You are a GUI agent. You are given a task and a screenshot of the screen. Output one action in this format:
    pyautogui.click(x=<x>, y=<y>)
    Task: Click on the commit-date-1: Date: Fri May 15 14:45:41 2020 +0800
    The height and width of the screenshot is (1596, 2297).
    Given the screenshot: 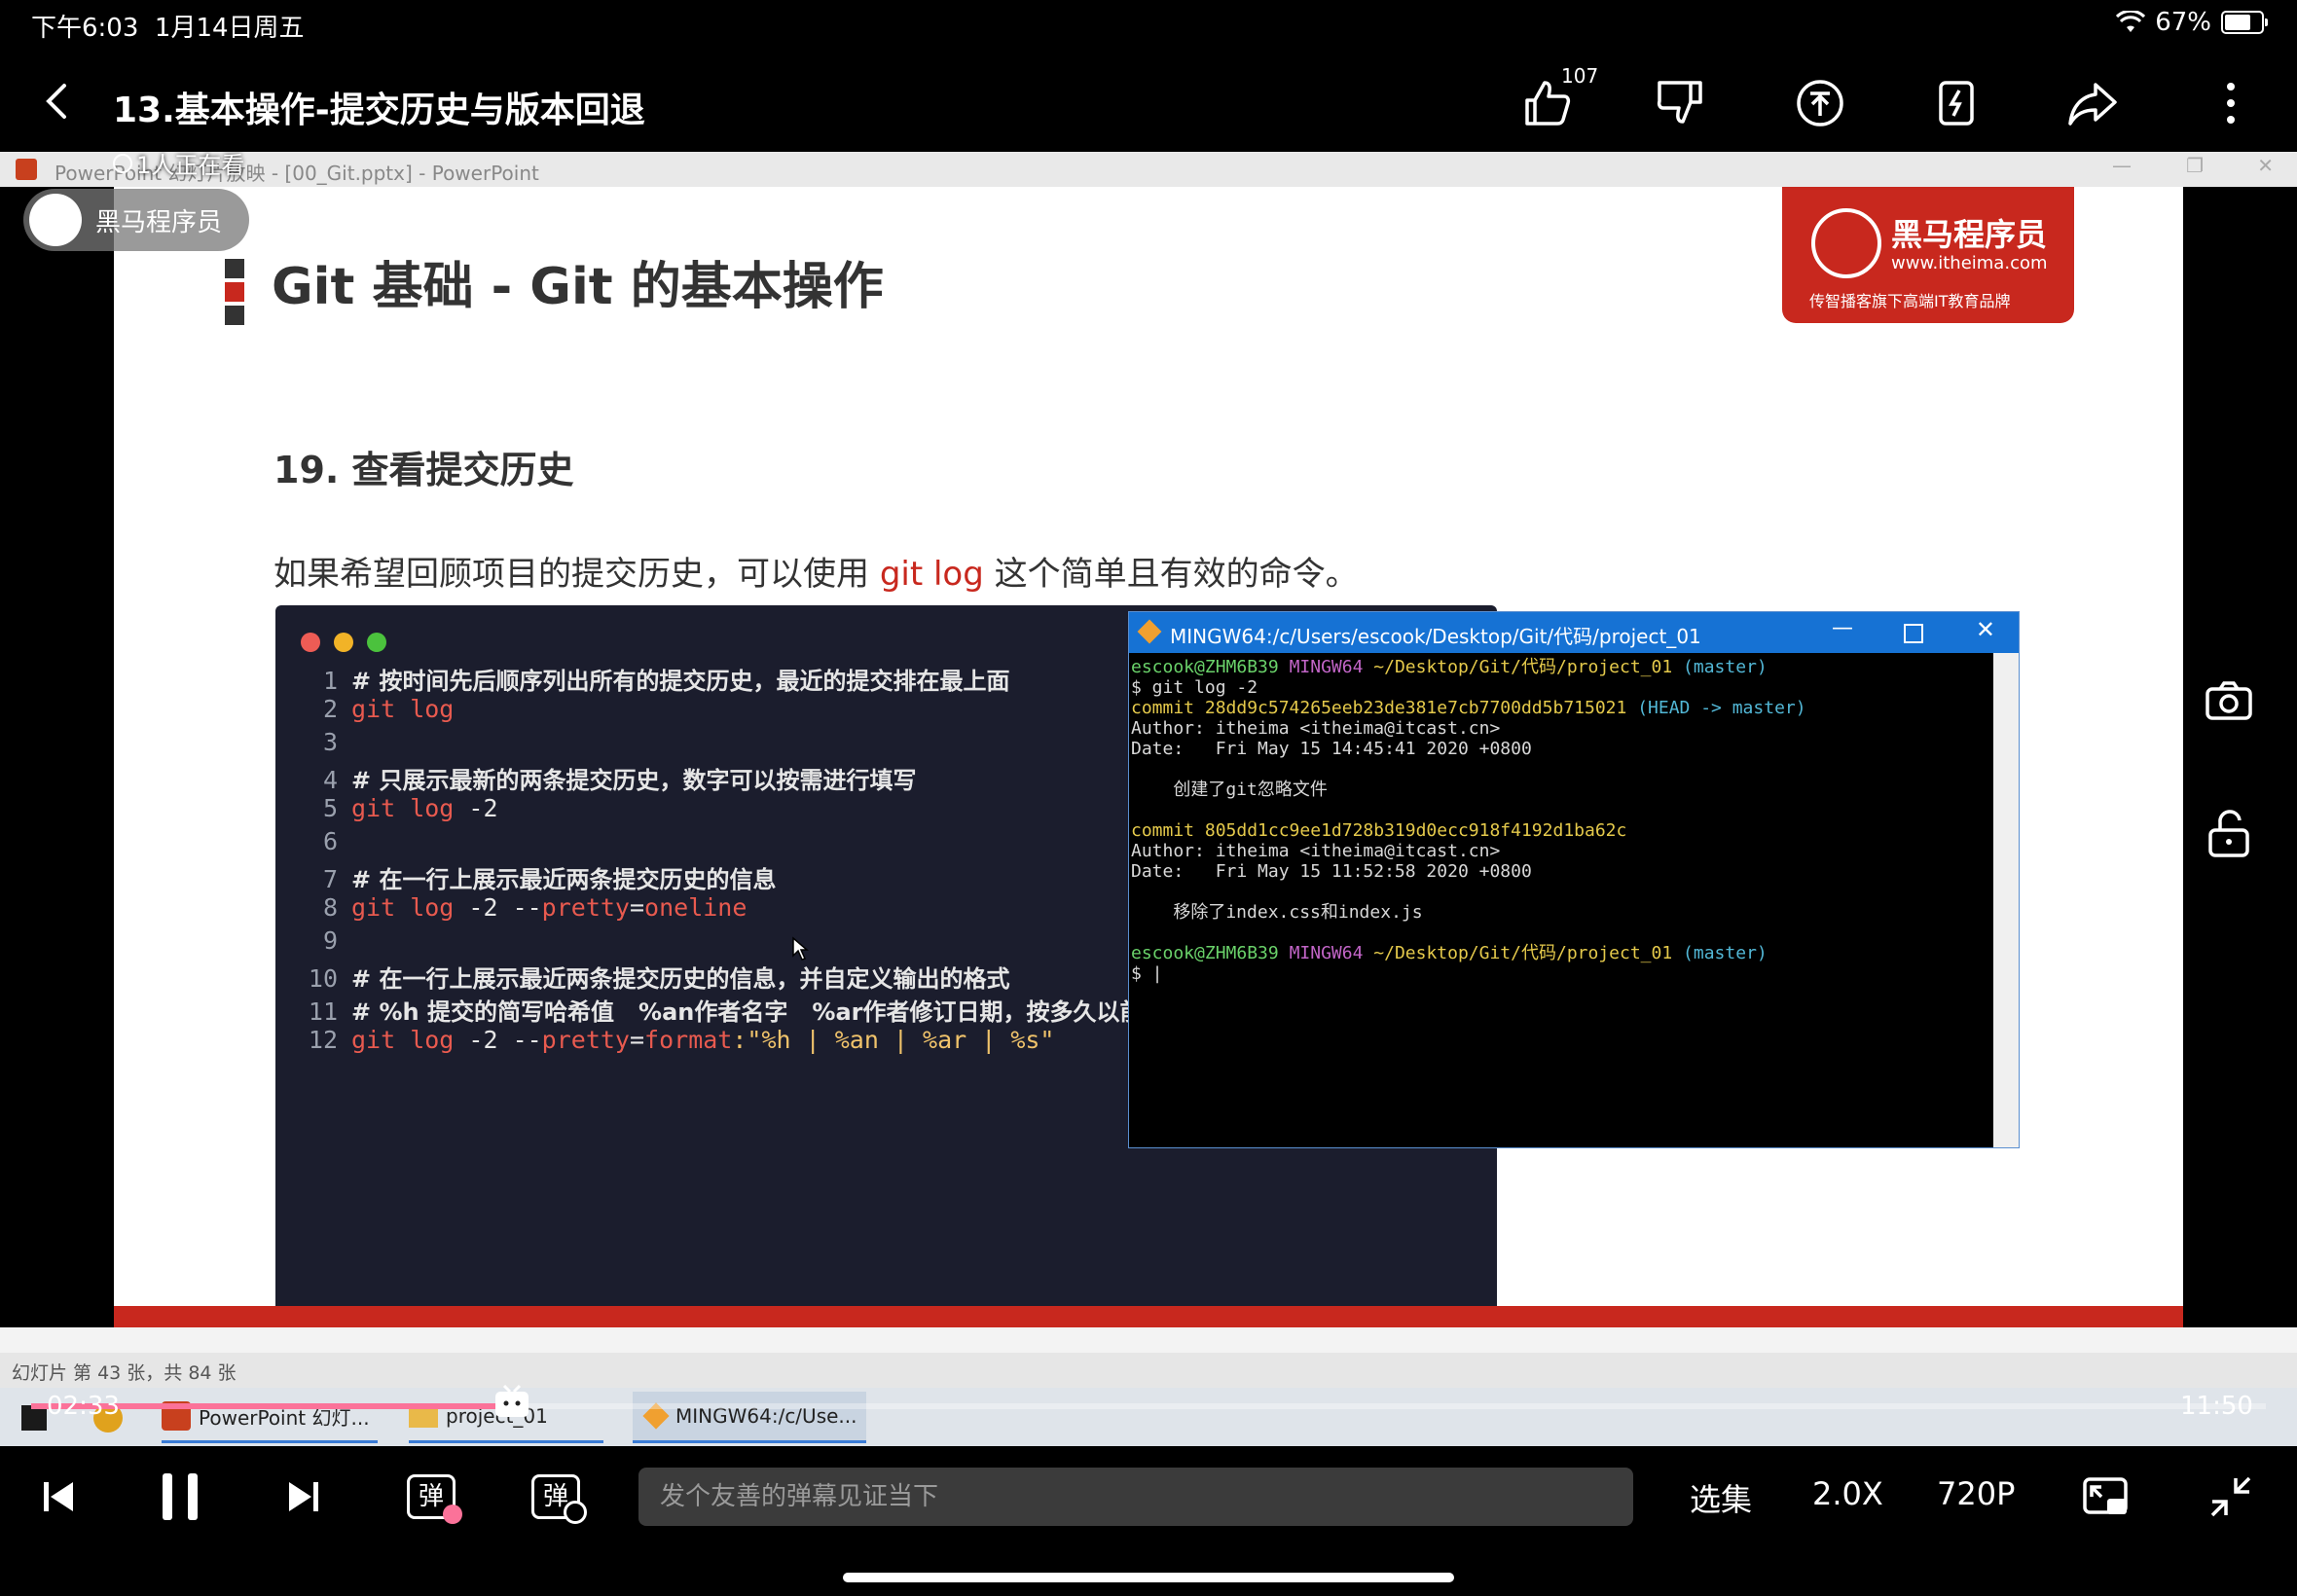 What is the action you would take?
    pyautogui.click(x=1331, y=749)
    